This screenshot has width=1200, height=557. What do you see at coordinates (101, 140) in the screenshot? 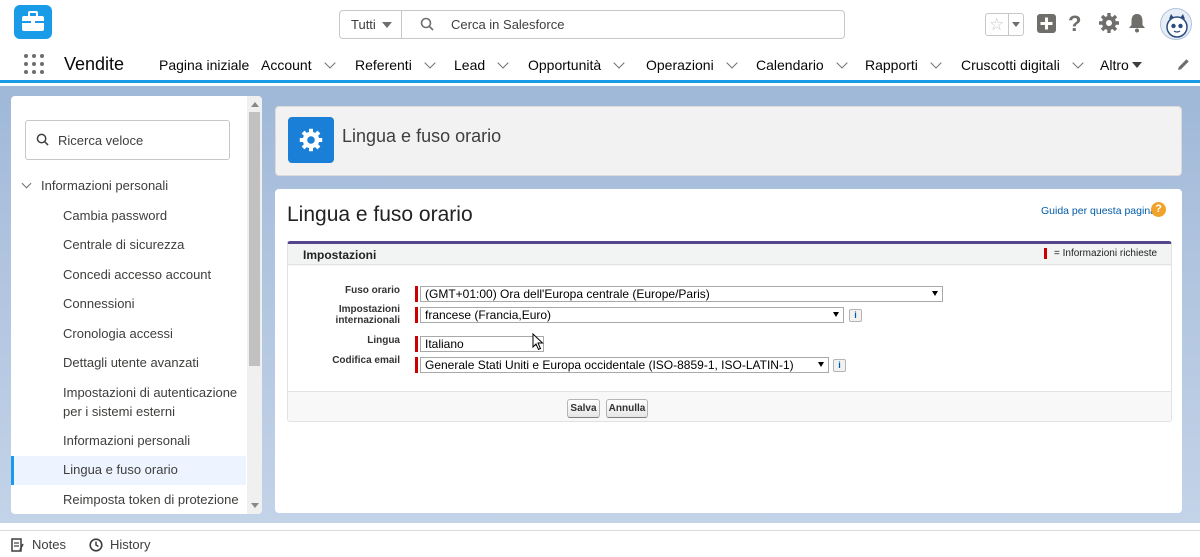
I see `quick-search-placeholder: Ricerca veloce` at bounding box center [101, 140].